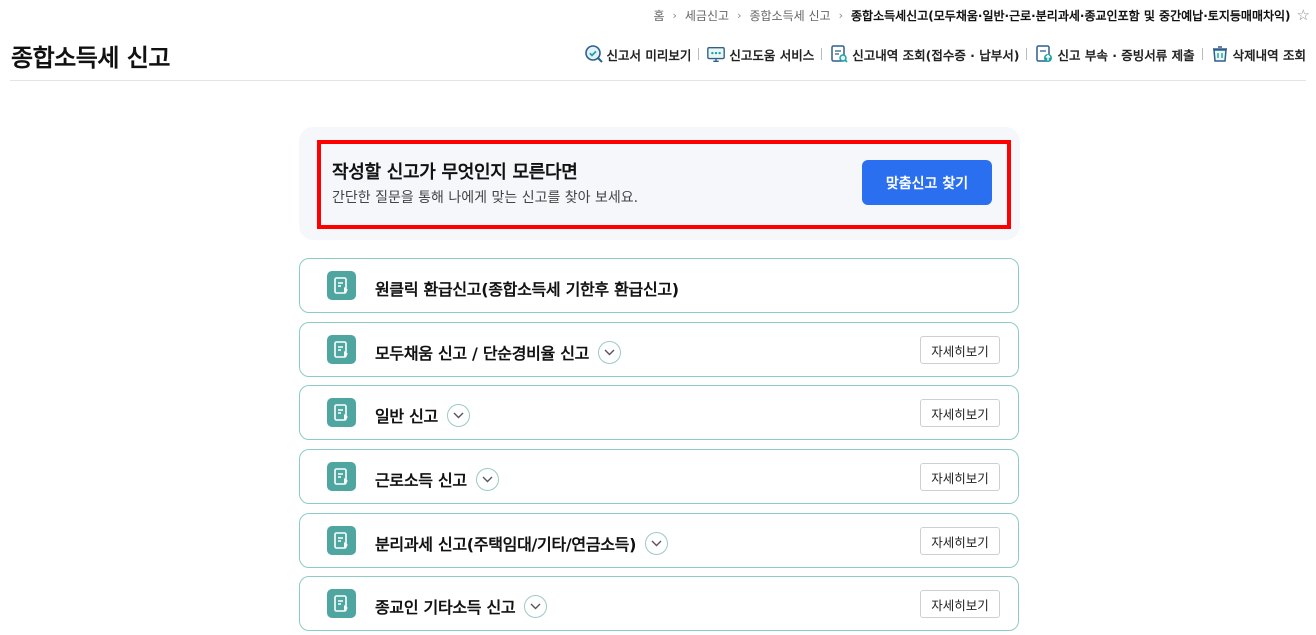  I want to click on find-custom-report-button: 맞춤신고 찾기, so click(927, 182).